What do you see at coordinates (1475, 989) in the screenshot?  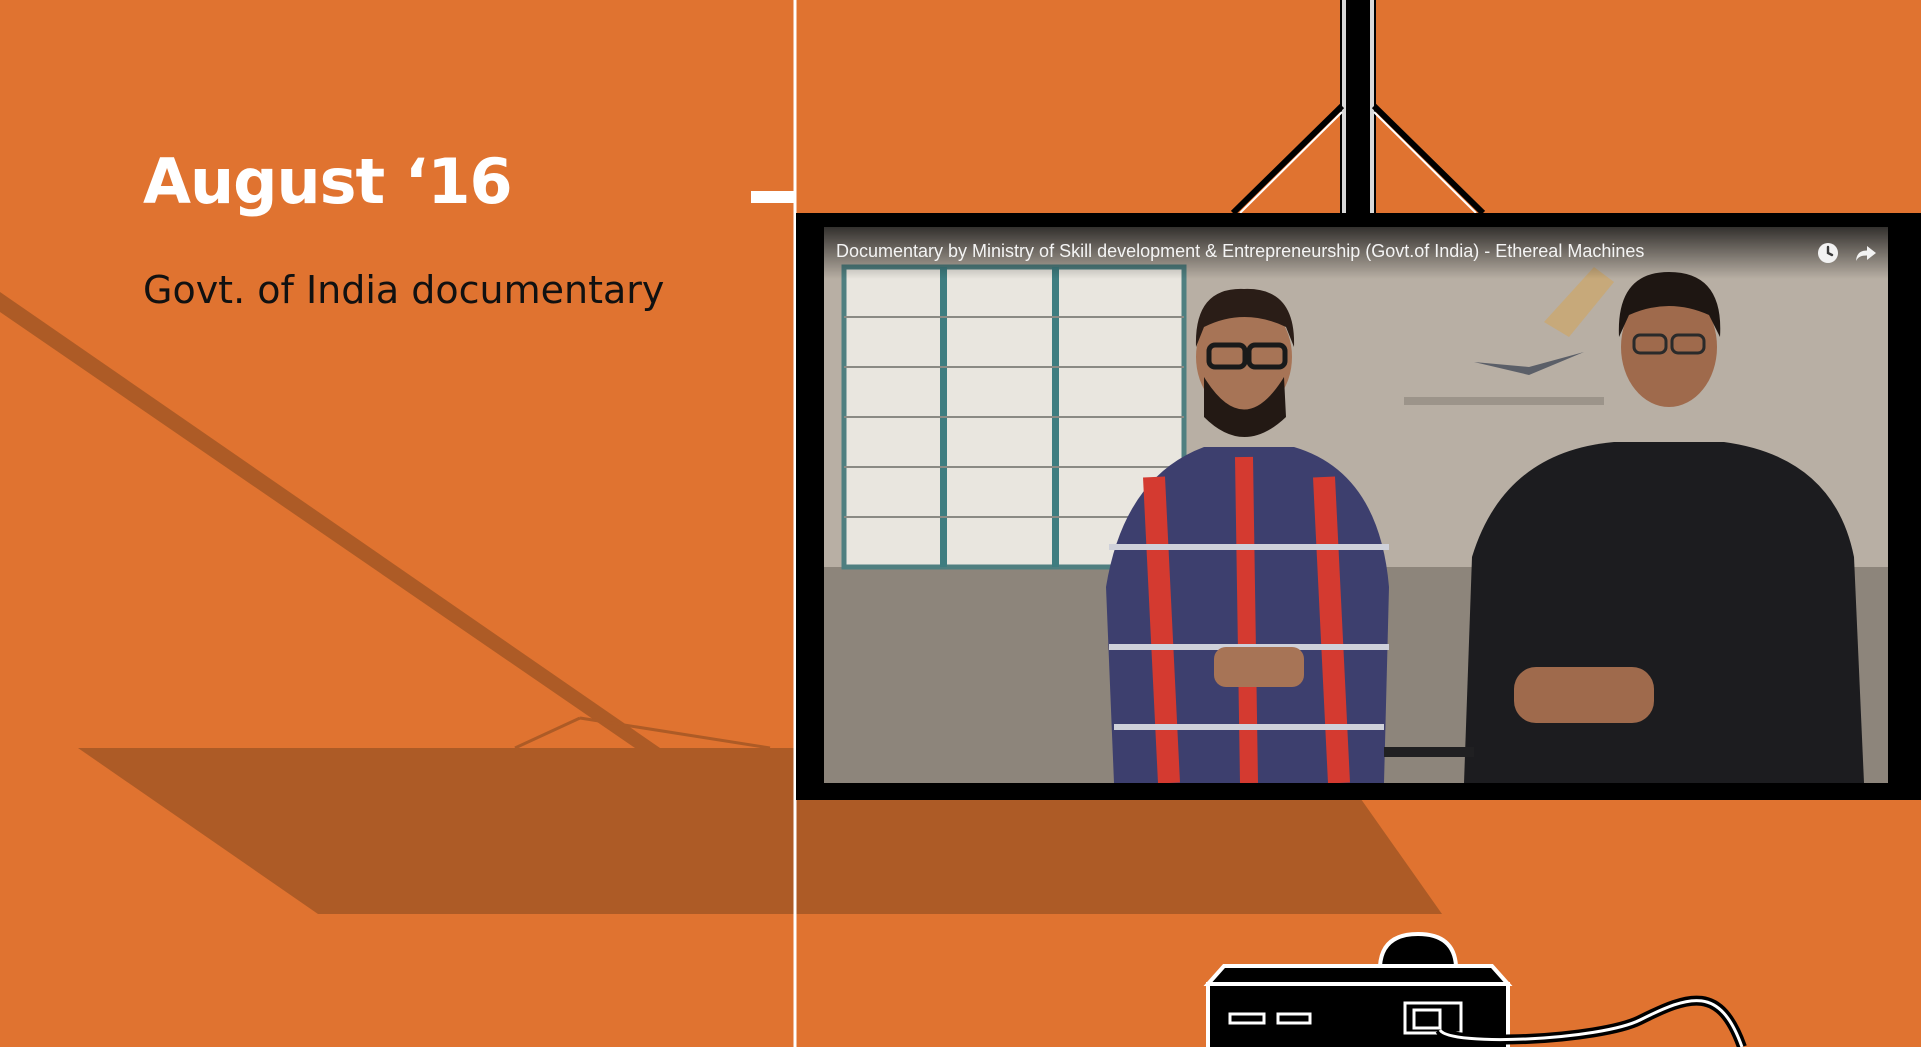 I see `projector-illustration` at bounding box center [1475, 989].